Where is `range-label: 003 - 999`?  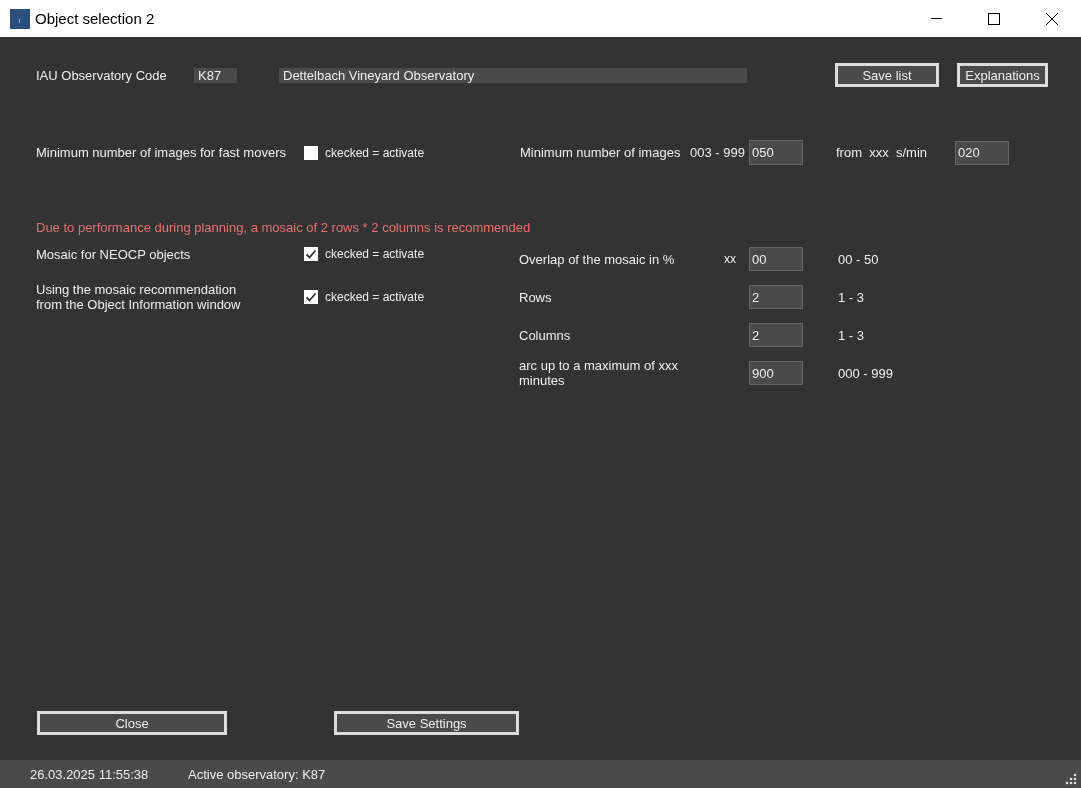 range-label: 003 - 999 is located at coordinates (718, 152).